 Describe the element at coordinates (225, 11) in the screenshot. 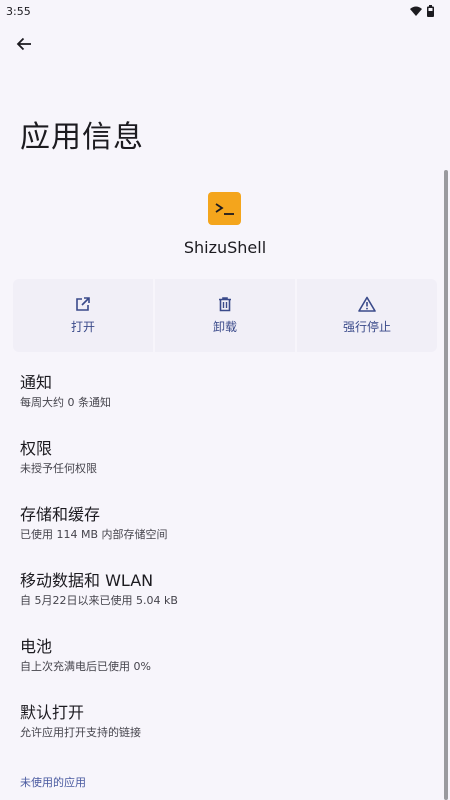

I see `status-bar: 3:55` at that location.